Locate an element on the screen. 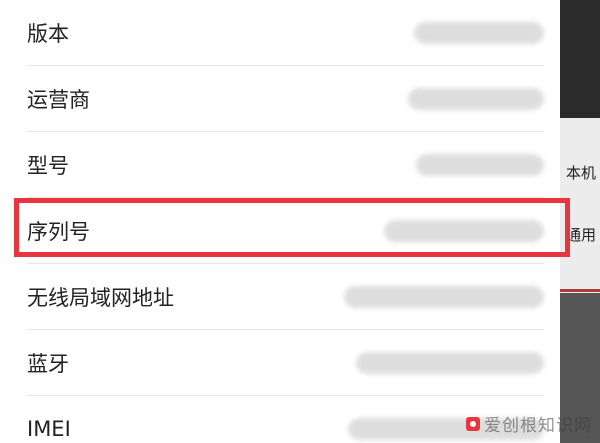  wifi-address-row: 无线局域网地址 is located at coordinates (280, 297).